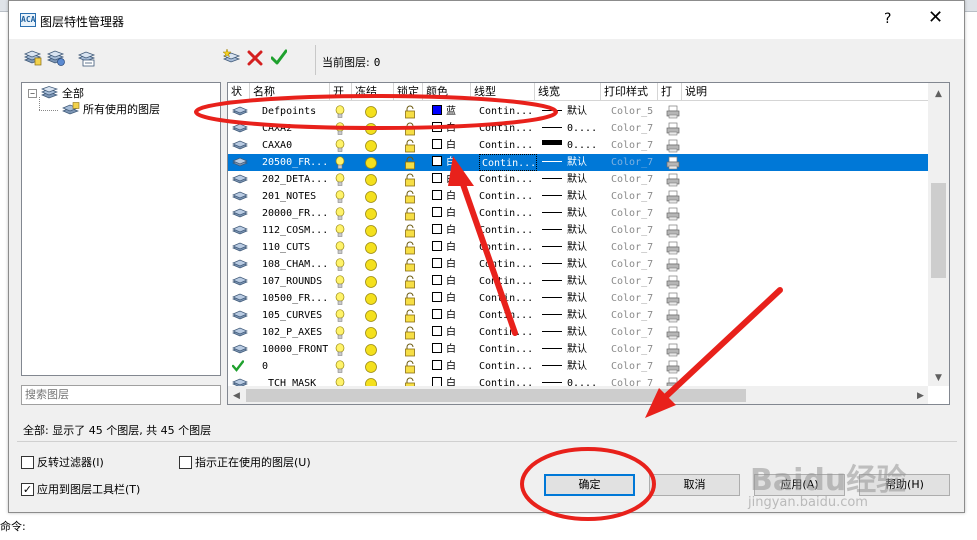 The image size is (977, 540). I want to click on new-layer-icon, so click(232, 57).